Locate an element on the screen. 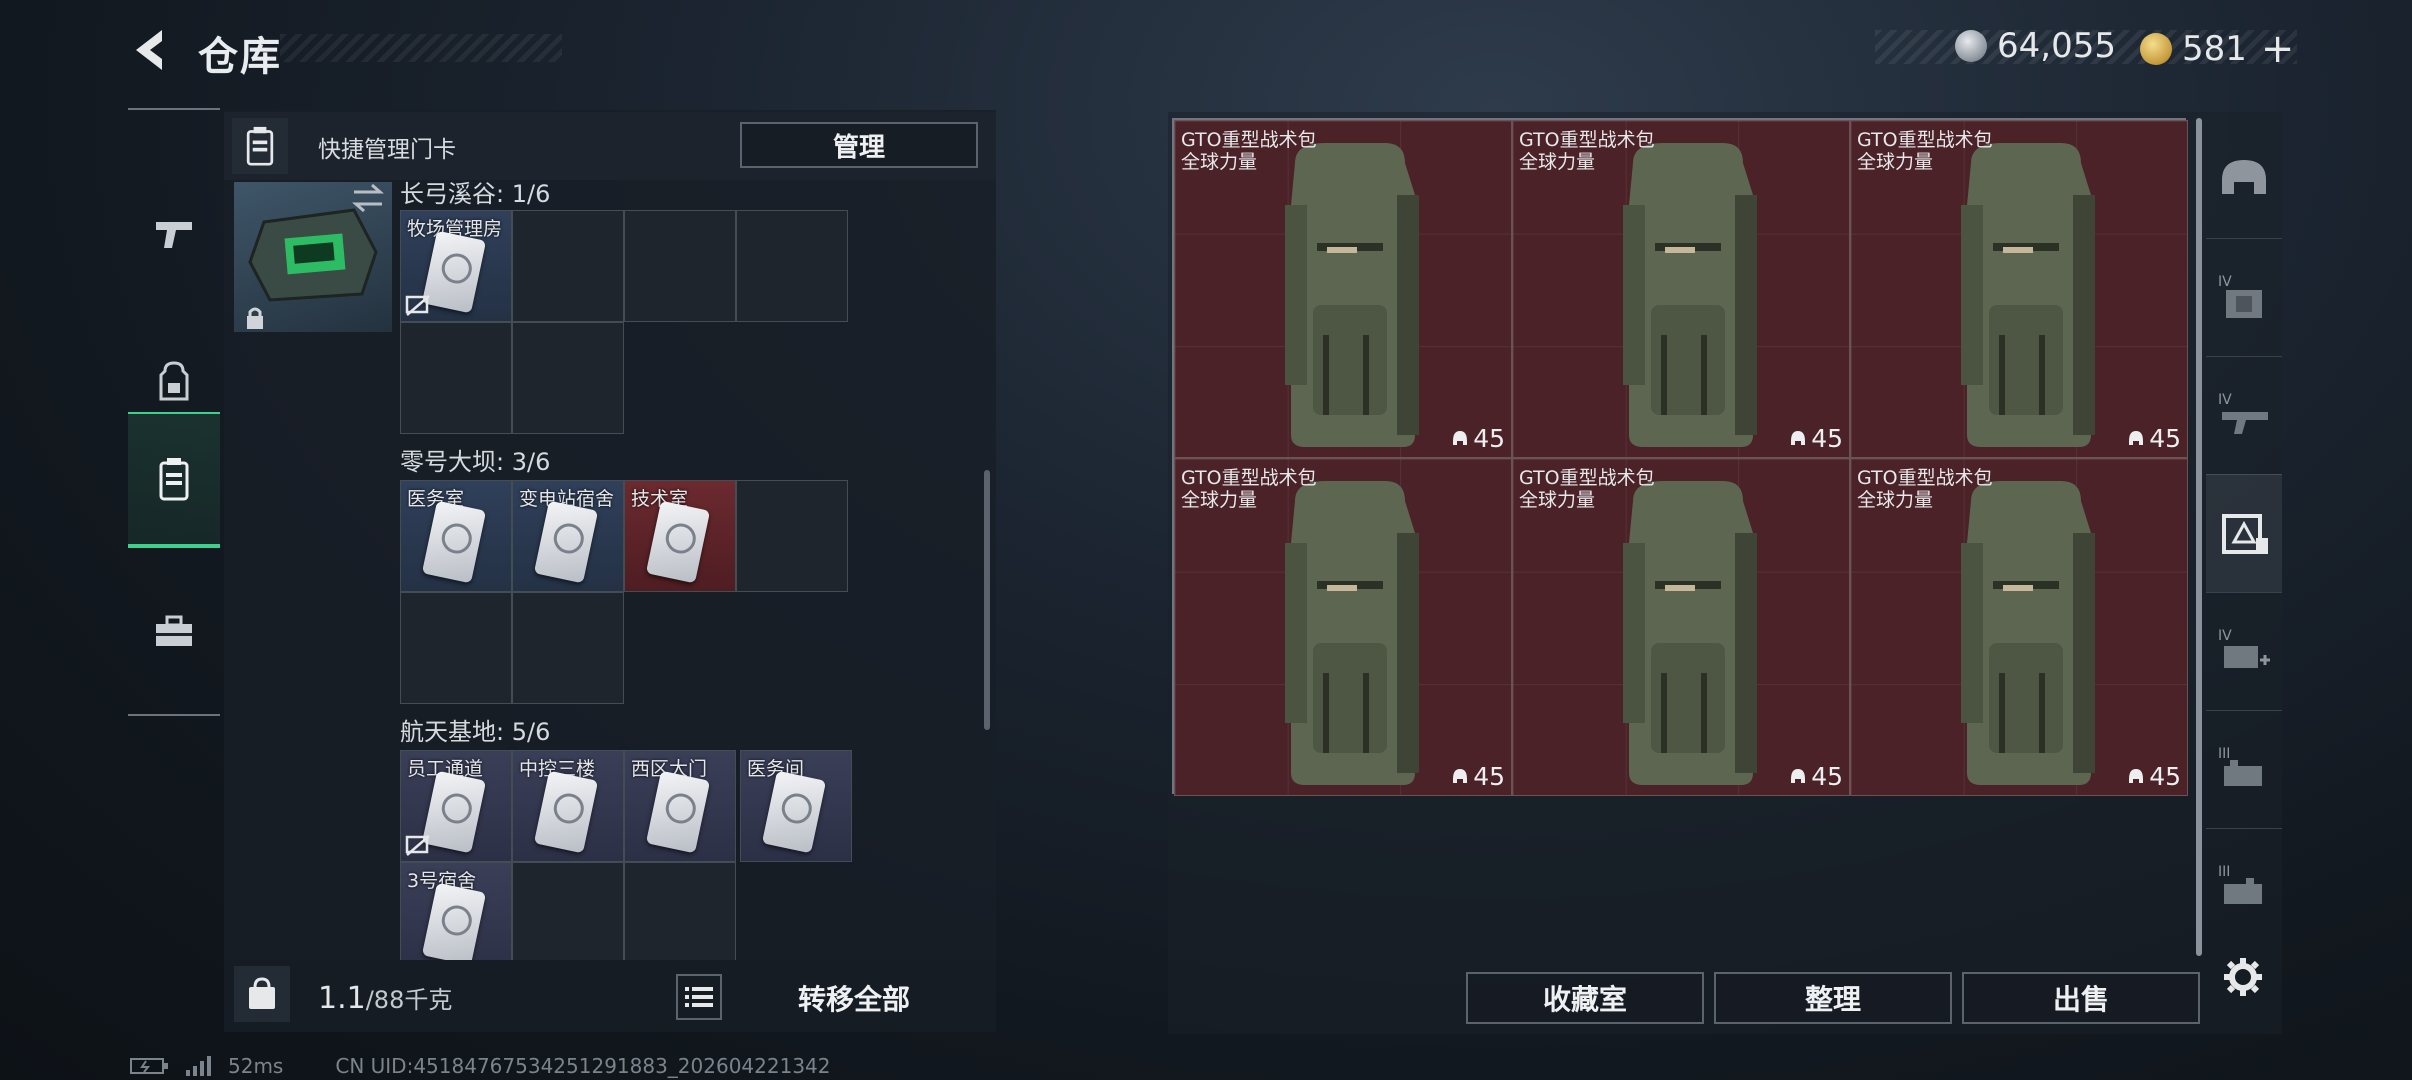 The height and width of the screenshot is (1080, 2412). armor-iv-icon: IV is located at coordinates (2240, 296).